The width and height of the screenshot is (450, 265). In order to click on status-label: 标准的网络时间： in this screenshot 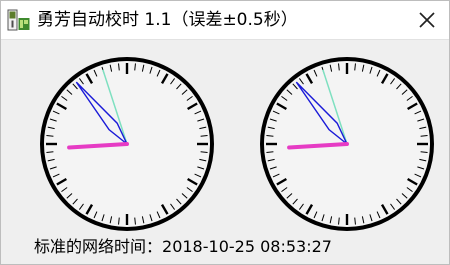, I will do `click(98, 246)`.